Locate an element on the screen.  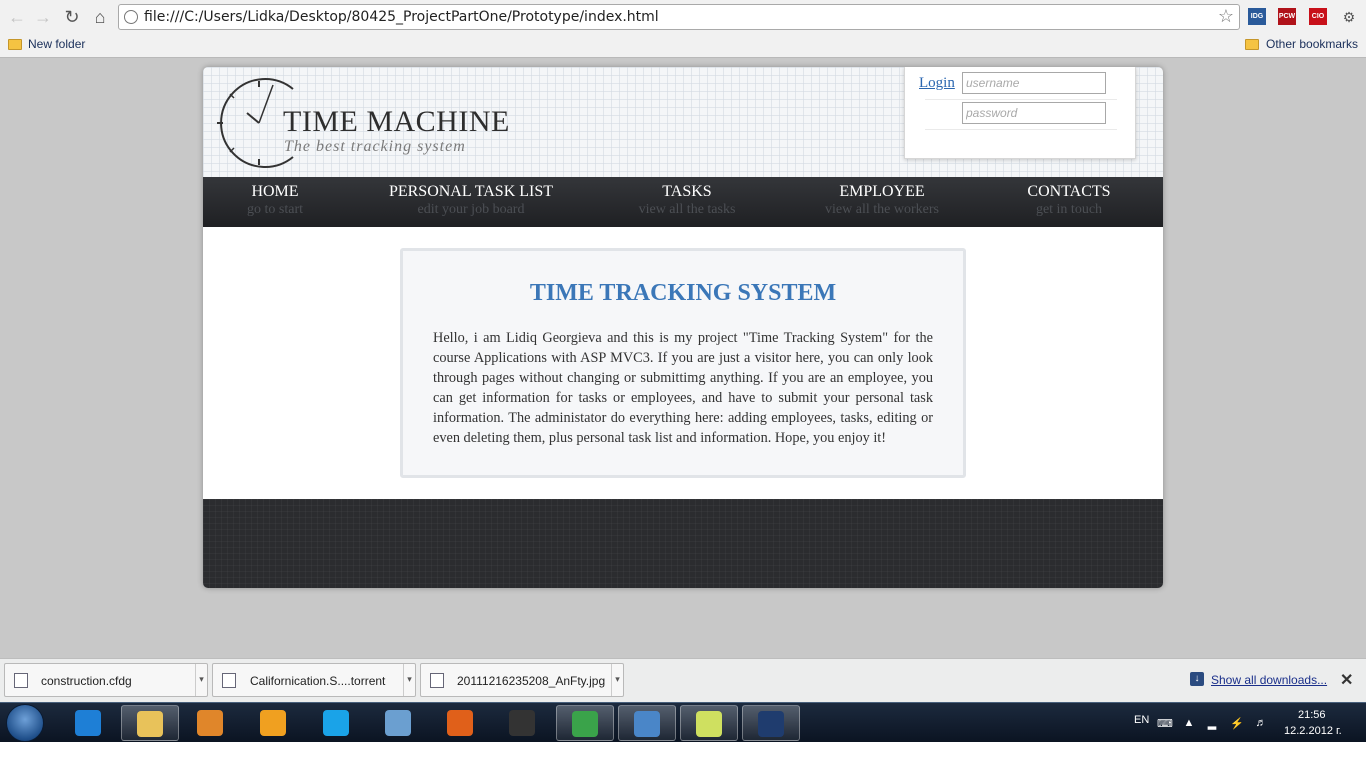
taskbar-app-photo-viewer is located at coordinates (647, 723).